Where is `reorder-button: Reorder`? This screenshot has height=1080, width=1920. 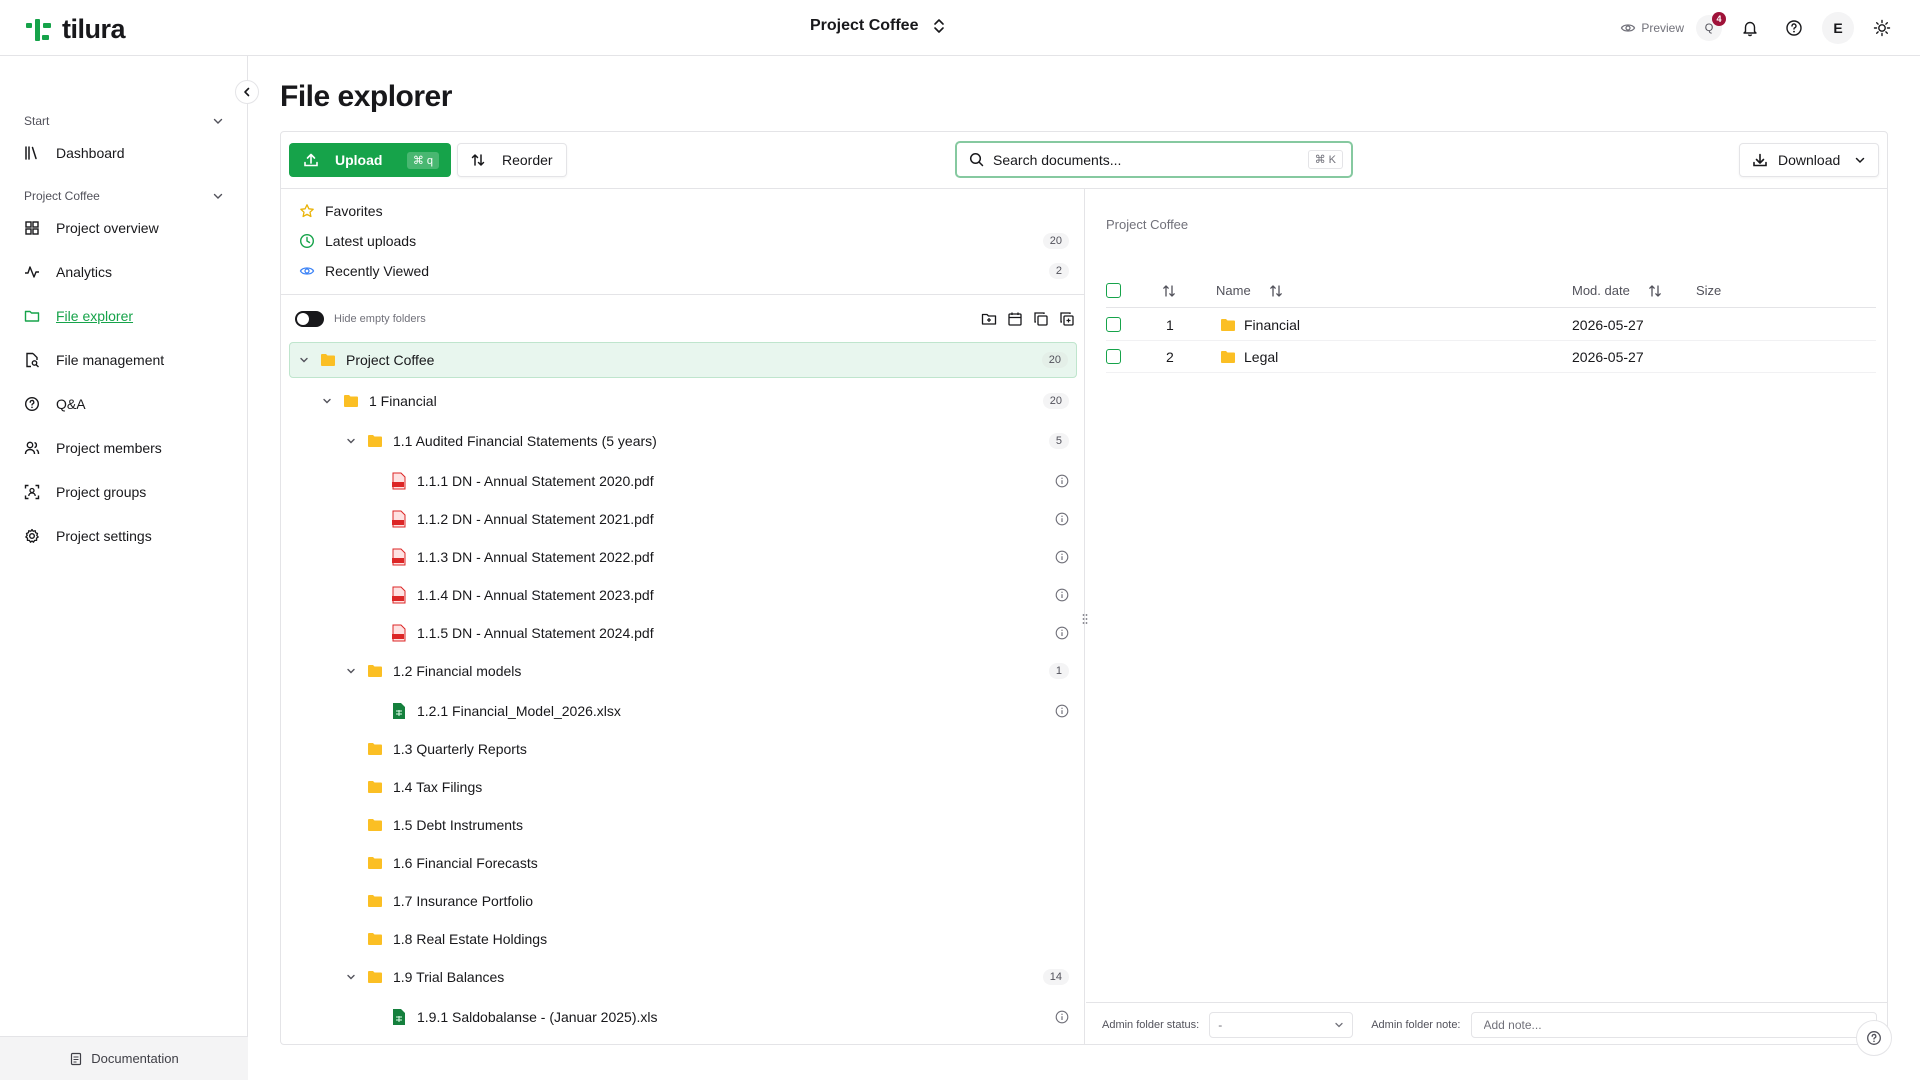 reorder-button: Reorder is located at coordinates (512, 160).